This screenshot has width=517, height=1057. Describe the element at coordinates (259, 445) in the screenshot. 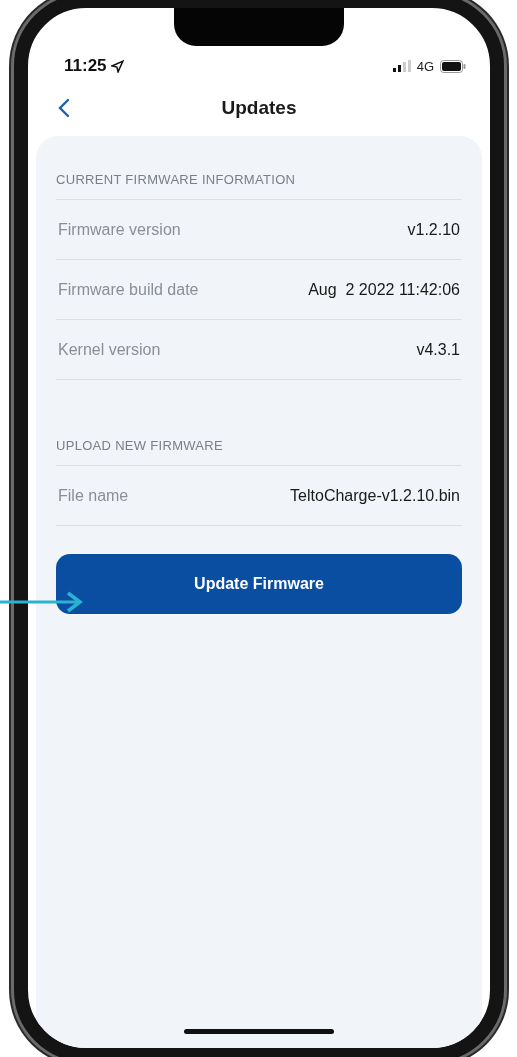

I see `section-heading: UPLOAD NEW FIRMWARE` at that location.